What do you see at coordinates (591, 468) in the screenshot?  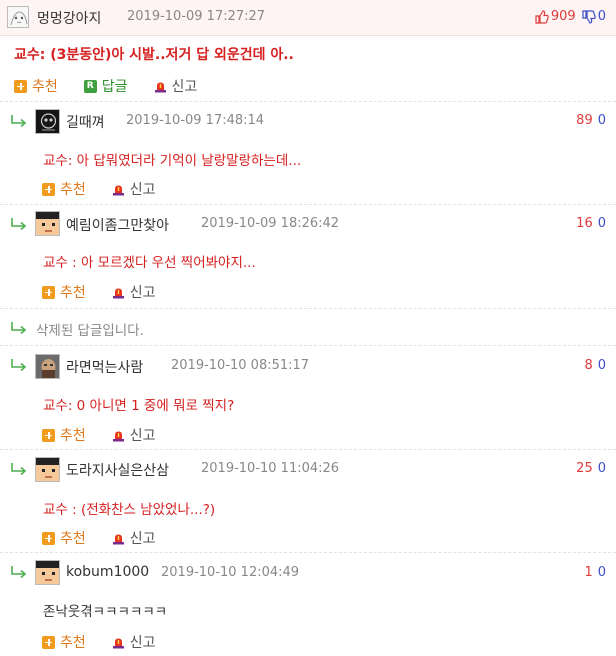 I see `reply-score: 25 0` at bounding box center [591, 468].